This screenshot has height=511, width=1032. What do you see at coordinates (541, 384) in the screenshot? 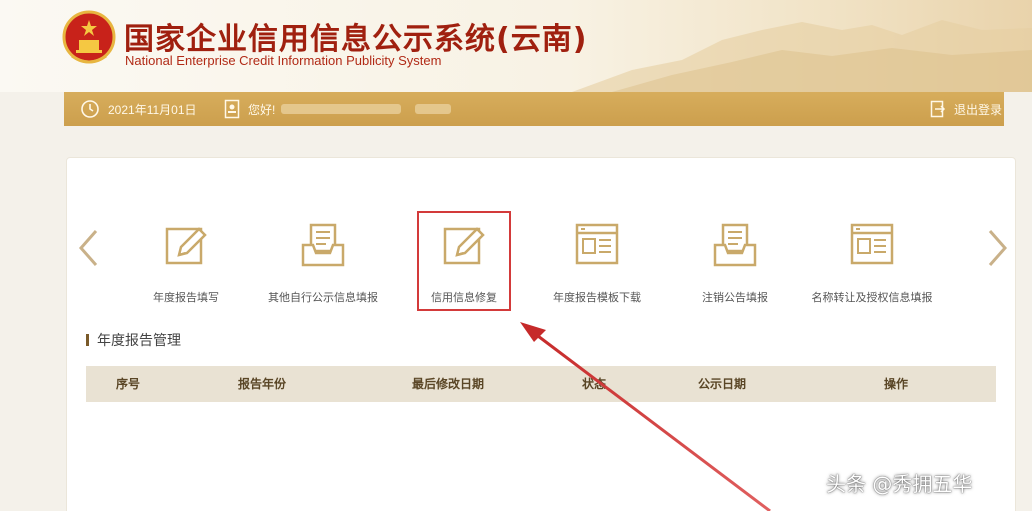
I see `table-header: 序号 报告年份 最后修改日期 状态 公示日期 操作` at bounding box center [541, 384].